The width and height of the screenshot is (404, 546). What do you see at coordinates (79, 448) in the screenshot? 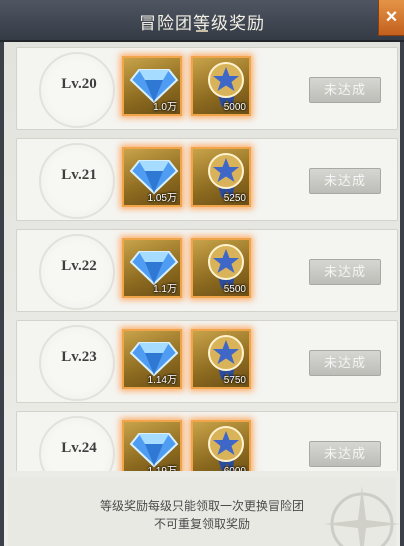
I see `level-label: Lv.24` at bounding box center [79, 448].